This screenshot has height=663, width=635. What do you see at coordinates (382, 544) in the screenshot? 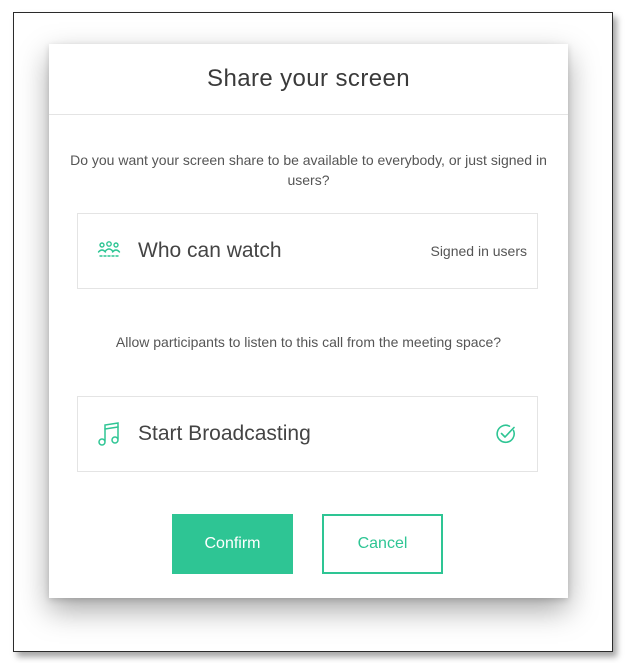
I see `cancel-button: Cancel` at bounding box center [382, 544].